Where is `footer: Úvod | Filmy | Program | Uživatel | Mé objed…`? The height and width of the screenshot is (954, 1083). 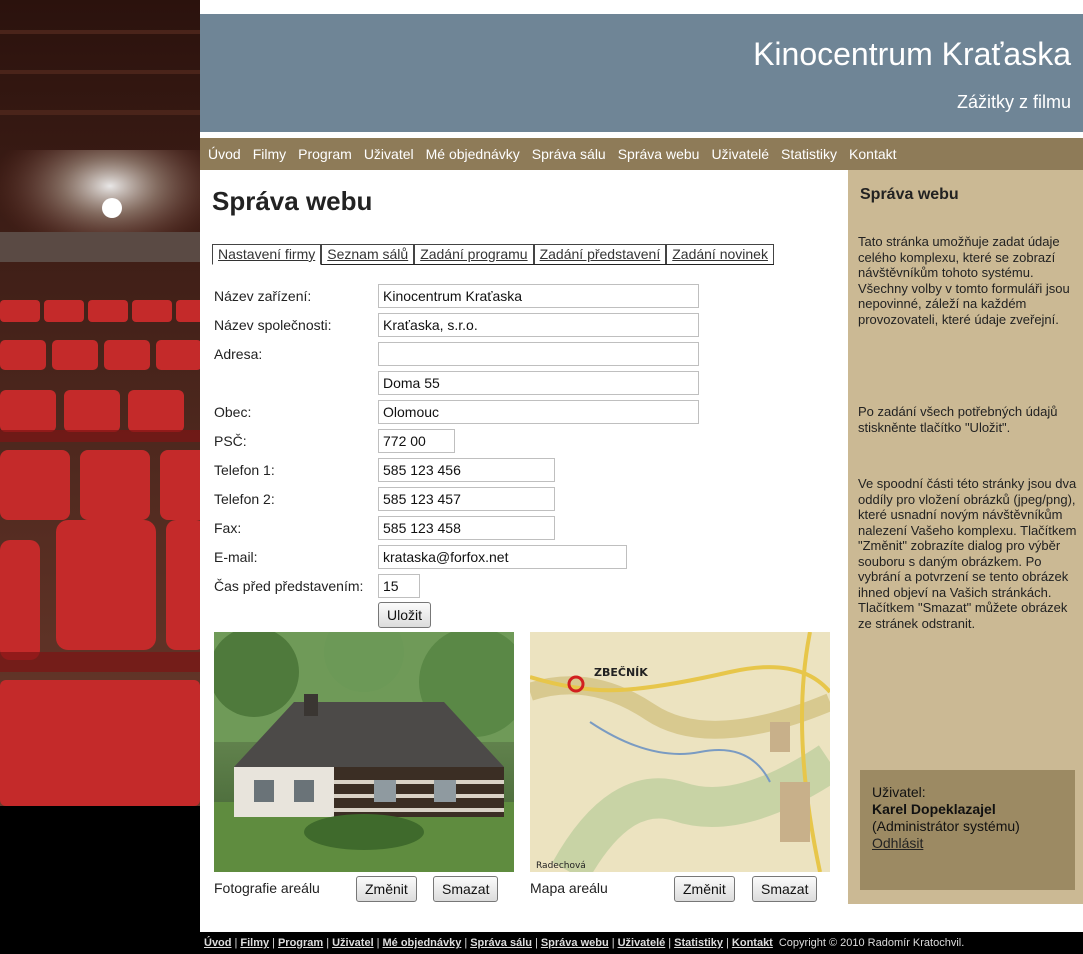 footer: Úvod | Filmy | Program | Uživatel | Mé objed… is located at coordinates (641, 929).